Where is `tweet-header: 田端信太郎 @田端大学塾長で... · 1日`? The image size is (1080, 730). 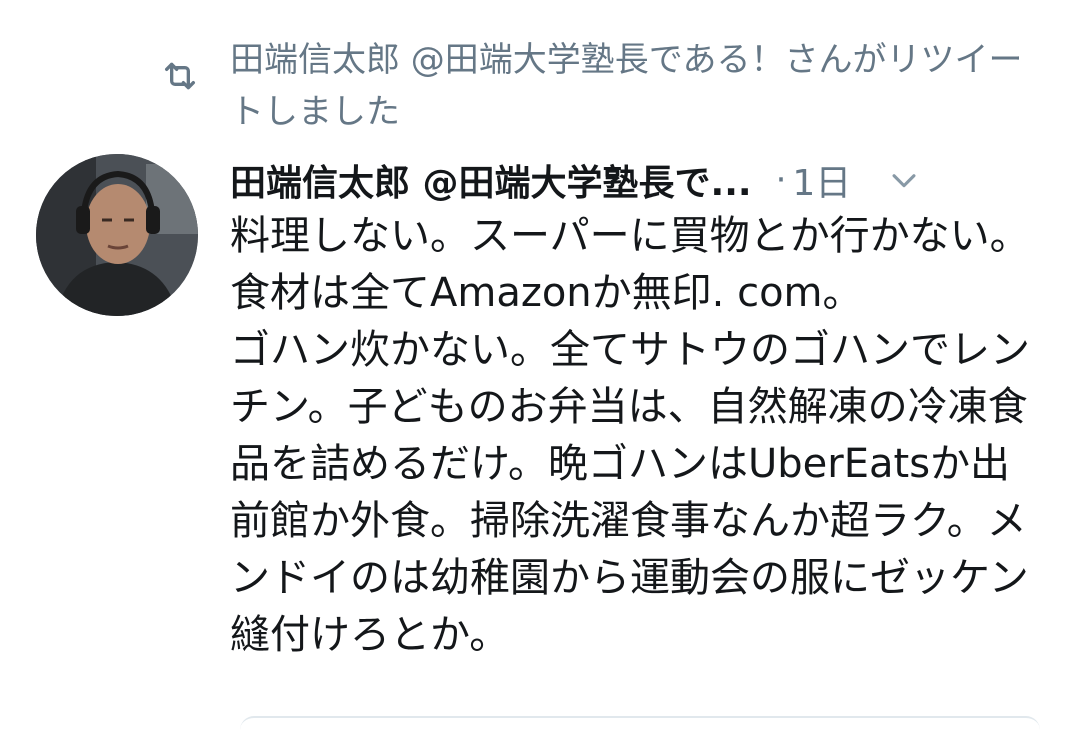 tweet-header: 田端信太郎 @田端大学塾長で... · 1日 is located at coordinates (640, 180).